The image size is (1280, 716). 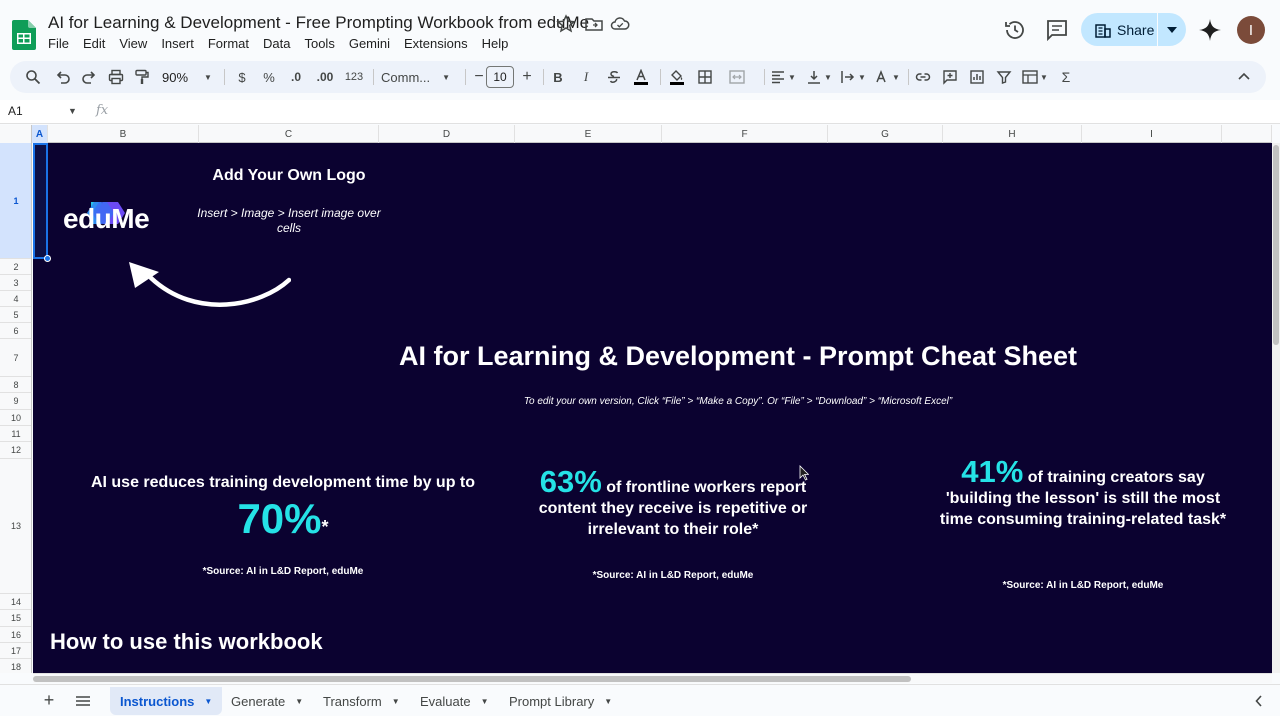 What do you see at coordinates (439, 43) in the screenshot?
I see `menu-extensions: Extensions` at bounding box center [439, 43].